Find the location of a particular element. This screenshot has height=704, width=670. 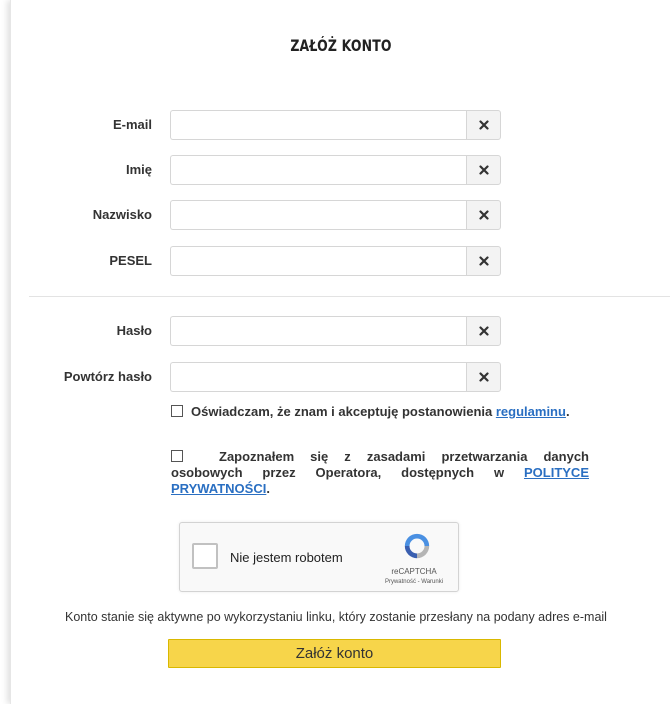

last-name-row: Nazwisko is located at coordinates (340, 216).